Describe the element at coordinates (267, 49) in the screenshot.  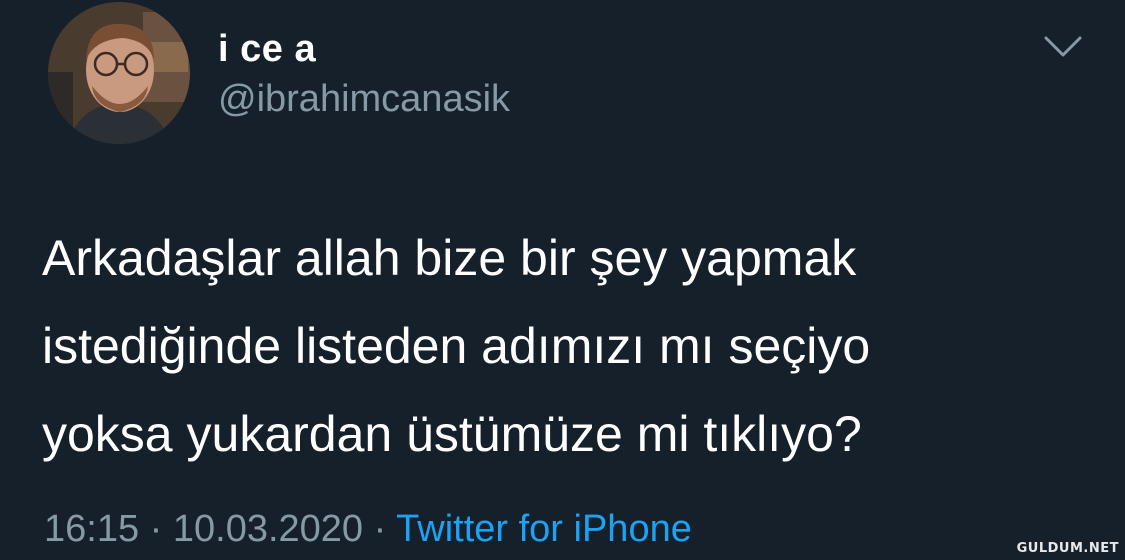
I see `display-name: i ce a` at that location.